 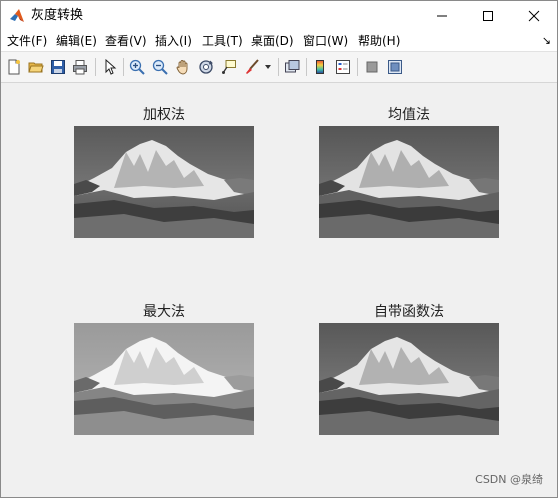 I want to click on title-bar: 灰度转换, so click(x=279, y=16).